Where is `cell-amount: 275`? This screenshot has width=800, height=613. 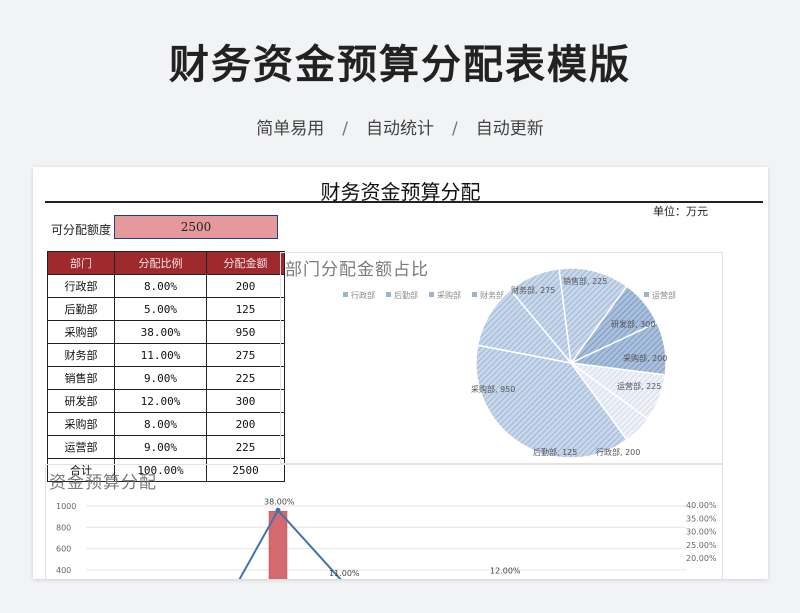 cell-amount: 275 is located at coordinates (245, 355).